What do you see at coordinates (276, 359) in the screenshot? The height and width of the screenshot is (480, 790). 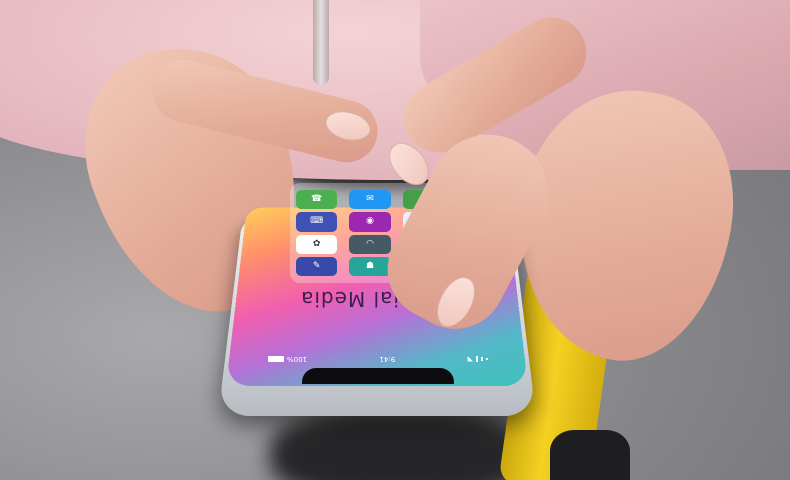 I see `battery-icon` at bounding box center [276, 359].